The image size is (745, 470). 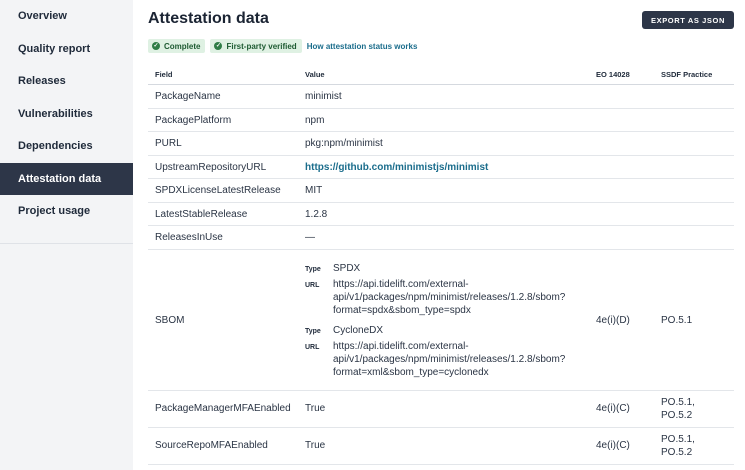 I want to click on table-row: PURL pkg:npm/minimist, so click(x=441, y=144).